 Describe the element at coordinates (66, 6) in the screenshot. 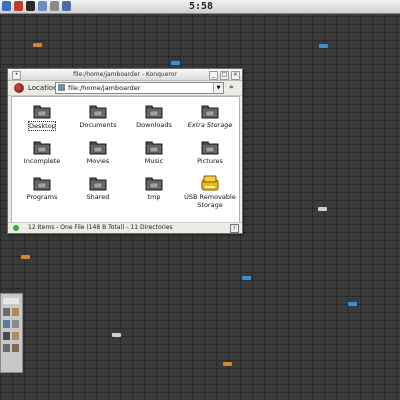

I see `browser-icon` at that location.